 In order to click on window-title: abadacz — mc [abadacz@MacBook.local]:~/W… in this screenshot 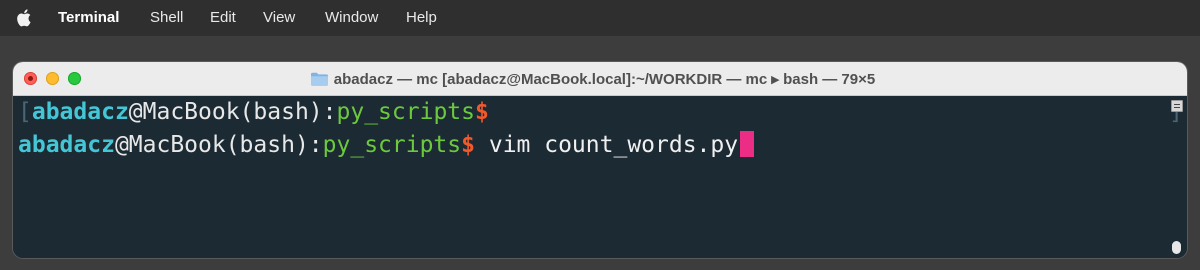, I will do `click(604, 79)`.